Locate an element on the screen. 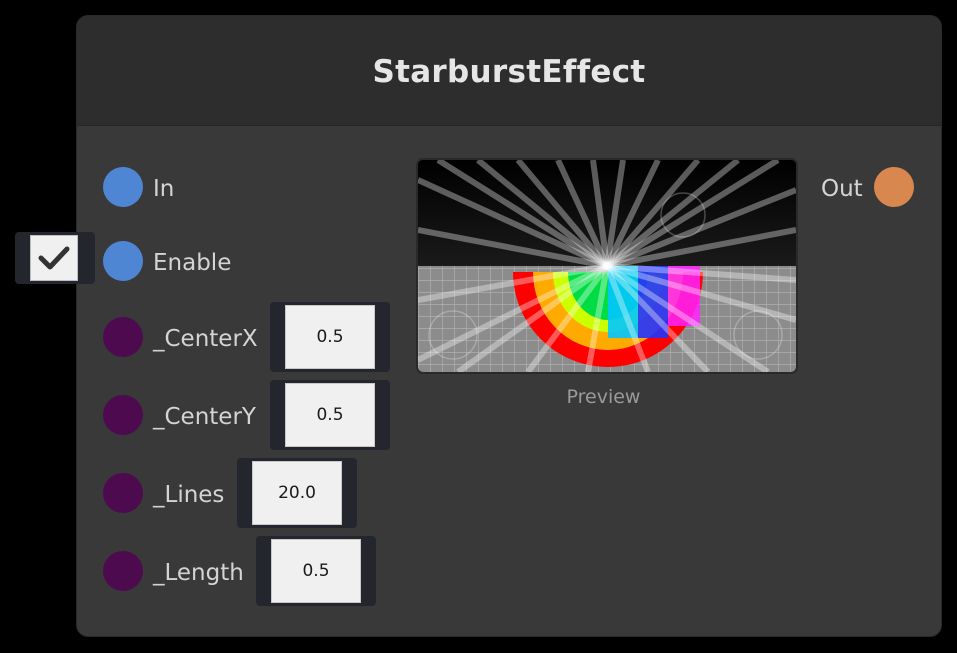 The image size is (957, 653). lines-field: 20.0 is located at coordinates (297, 493).